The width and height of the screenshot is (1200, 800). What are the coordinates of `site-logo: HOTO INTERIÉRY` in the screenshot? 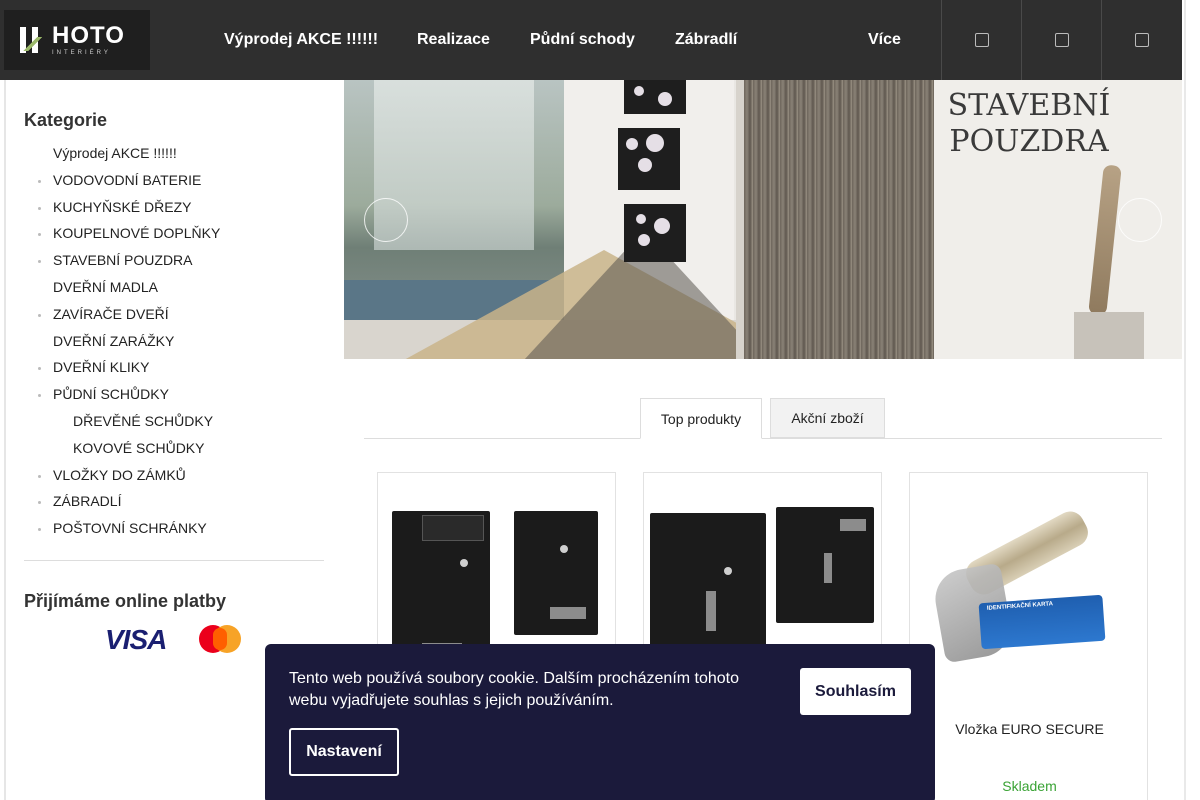 It's located at (77, 40).